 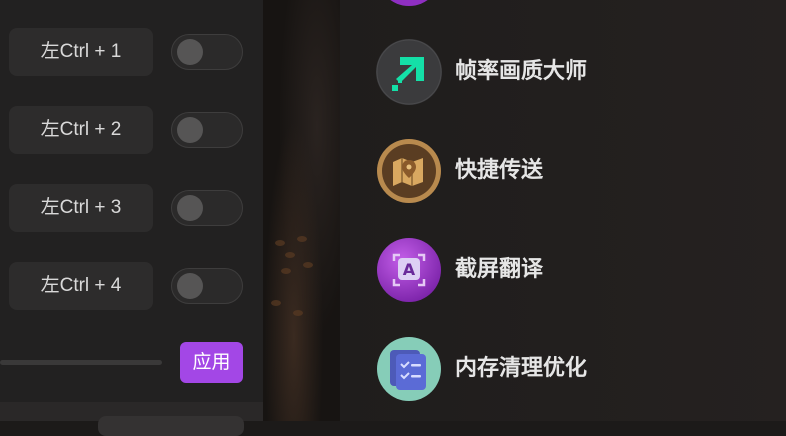 I want to click on hotkey-button: 左Ctrl + 3, so click(x=81, y=208).